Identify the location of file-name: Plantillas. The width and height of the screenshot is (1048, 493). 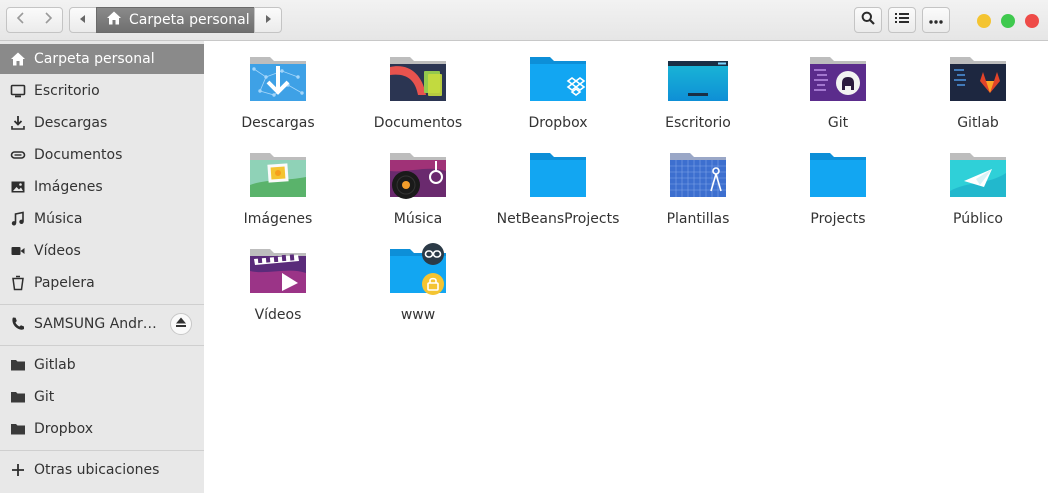
(698, 219).